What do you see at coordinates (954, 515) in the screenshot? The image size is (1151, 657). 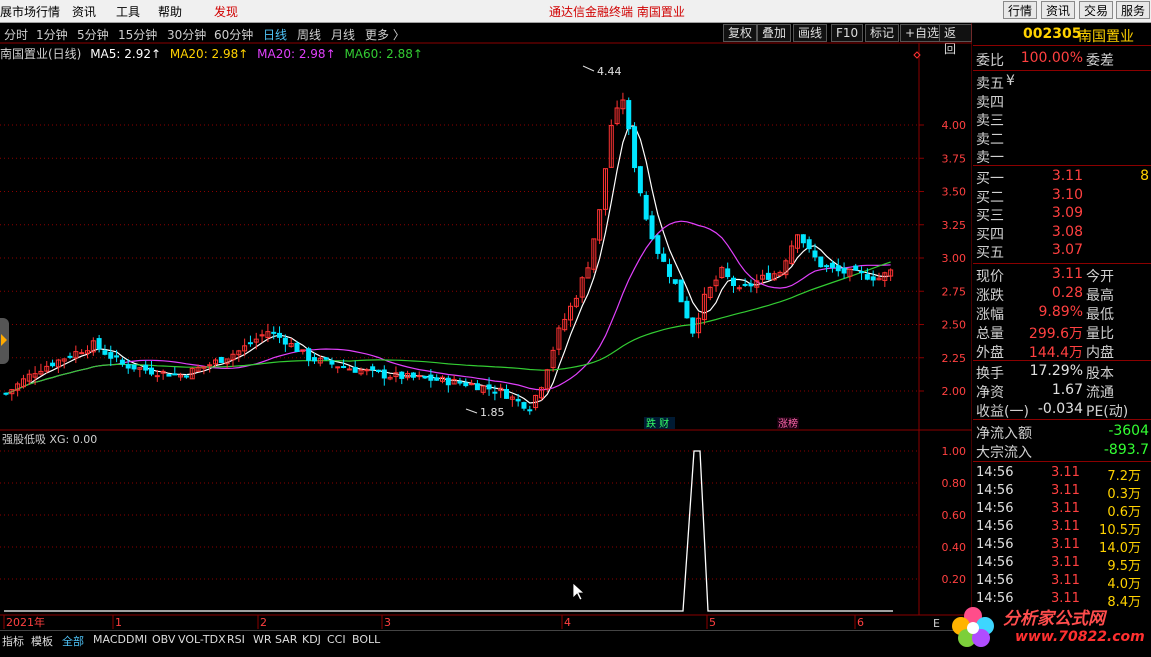 I see `indicator-tick-label: 0.60` at bounding box center [954, 515].